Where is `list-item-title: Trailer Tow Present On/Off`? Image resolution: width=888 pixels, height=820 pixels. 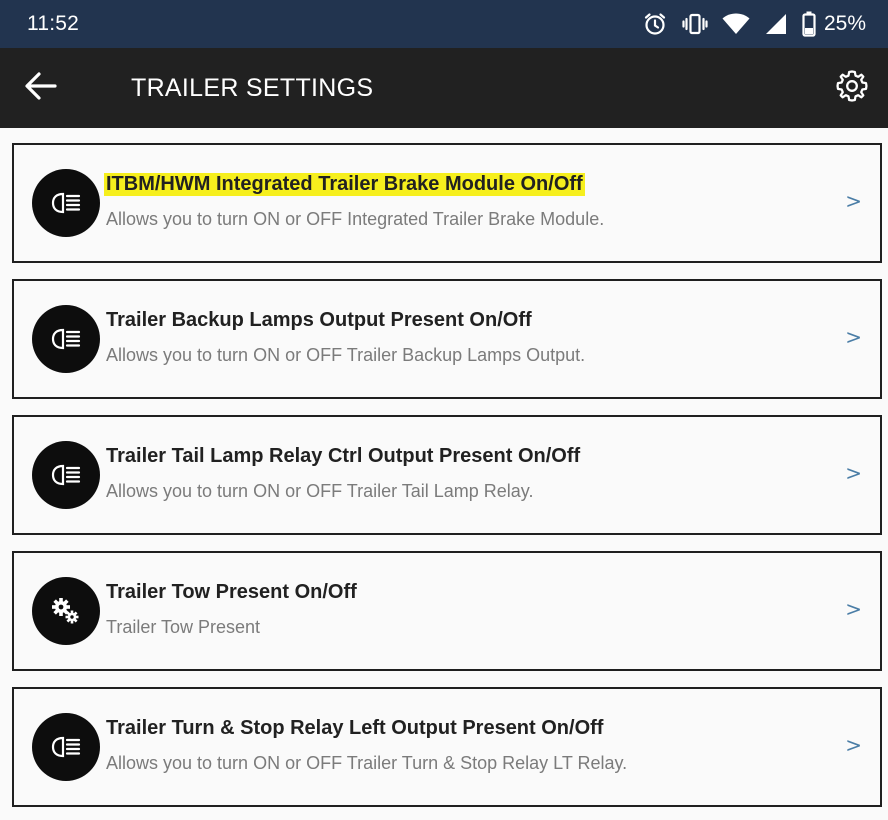
list-item-title: Trailer Tow Present On/Off is located at coordinates (231, 592).